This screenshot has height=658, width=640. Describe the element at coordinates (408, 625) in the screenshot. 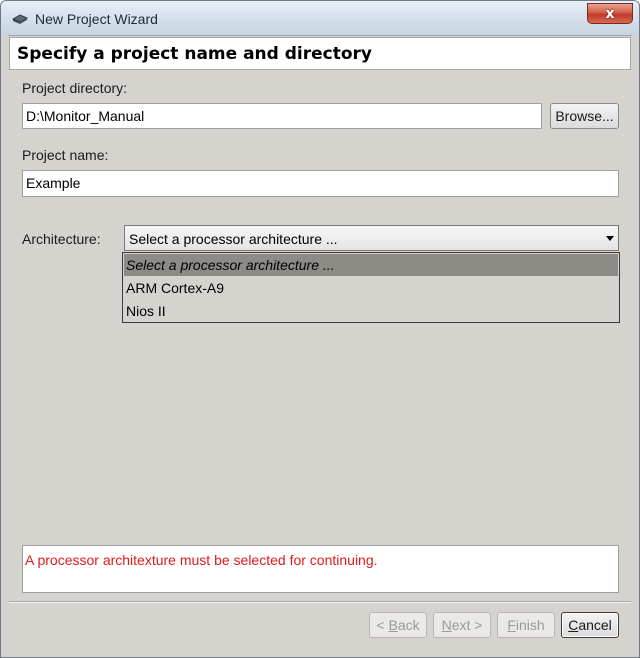

I see `back-button-label: ack` at that location.